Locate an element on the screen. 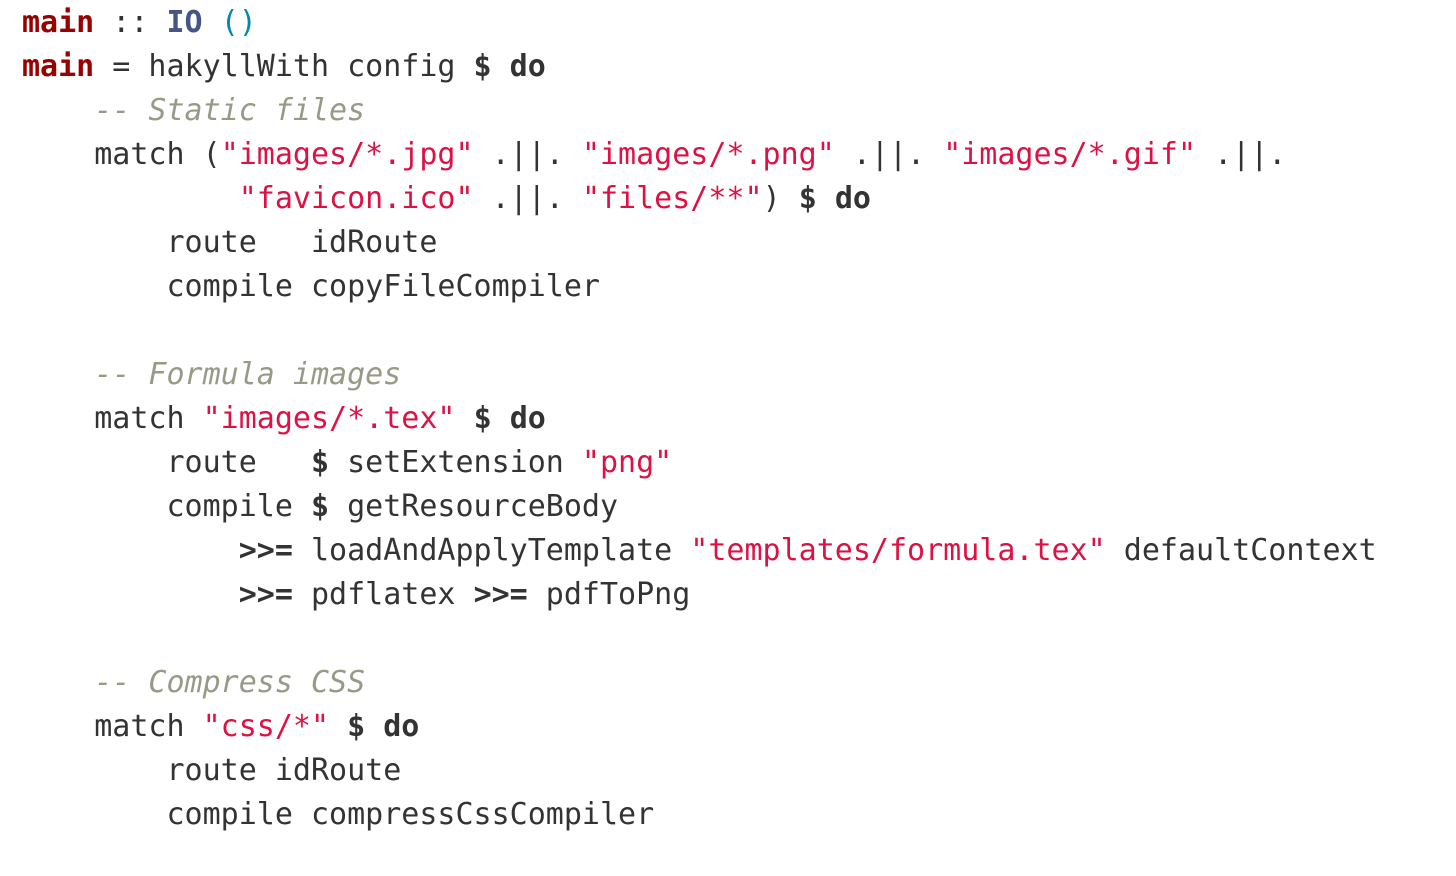 Image resolution: width=1456 pixels, height=876 pixels. code-line: compile $ getResourceBody is located at coordinates (320, 507).